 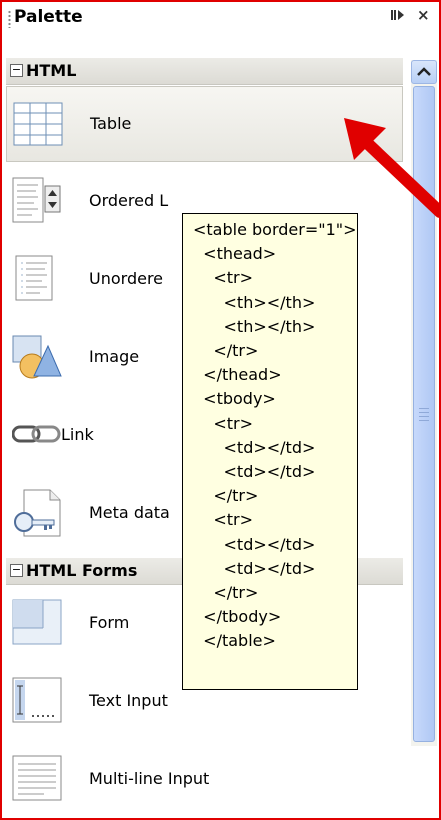 I want to click on scroll-up-button, so click(x=424, y=72).